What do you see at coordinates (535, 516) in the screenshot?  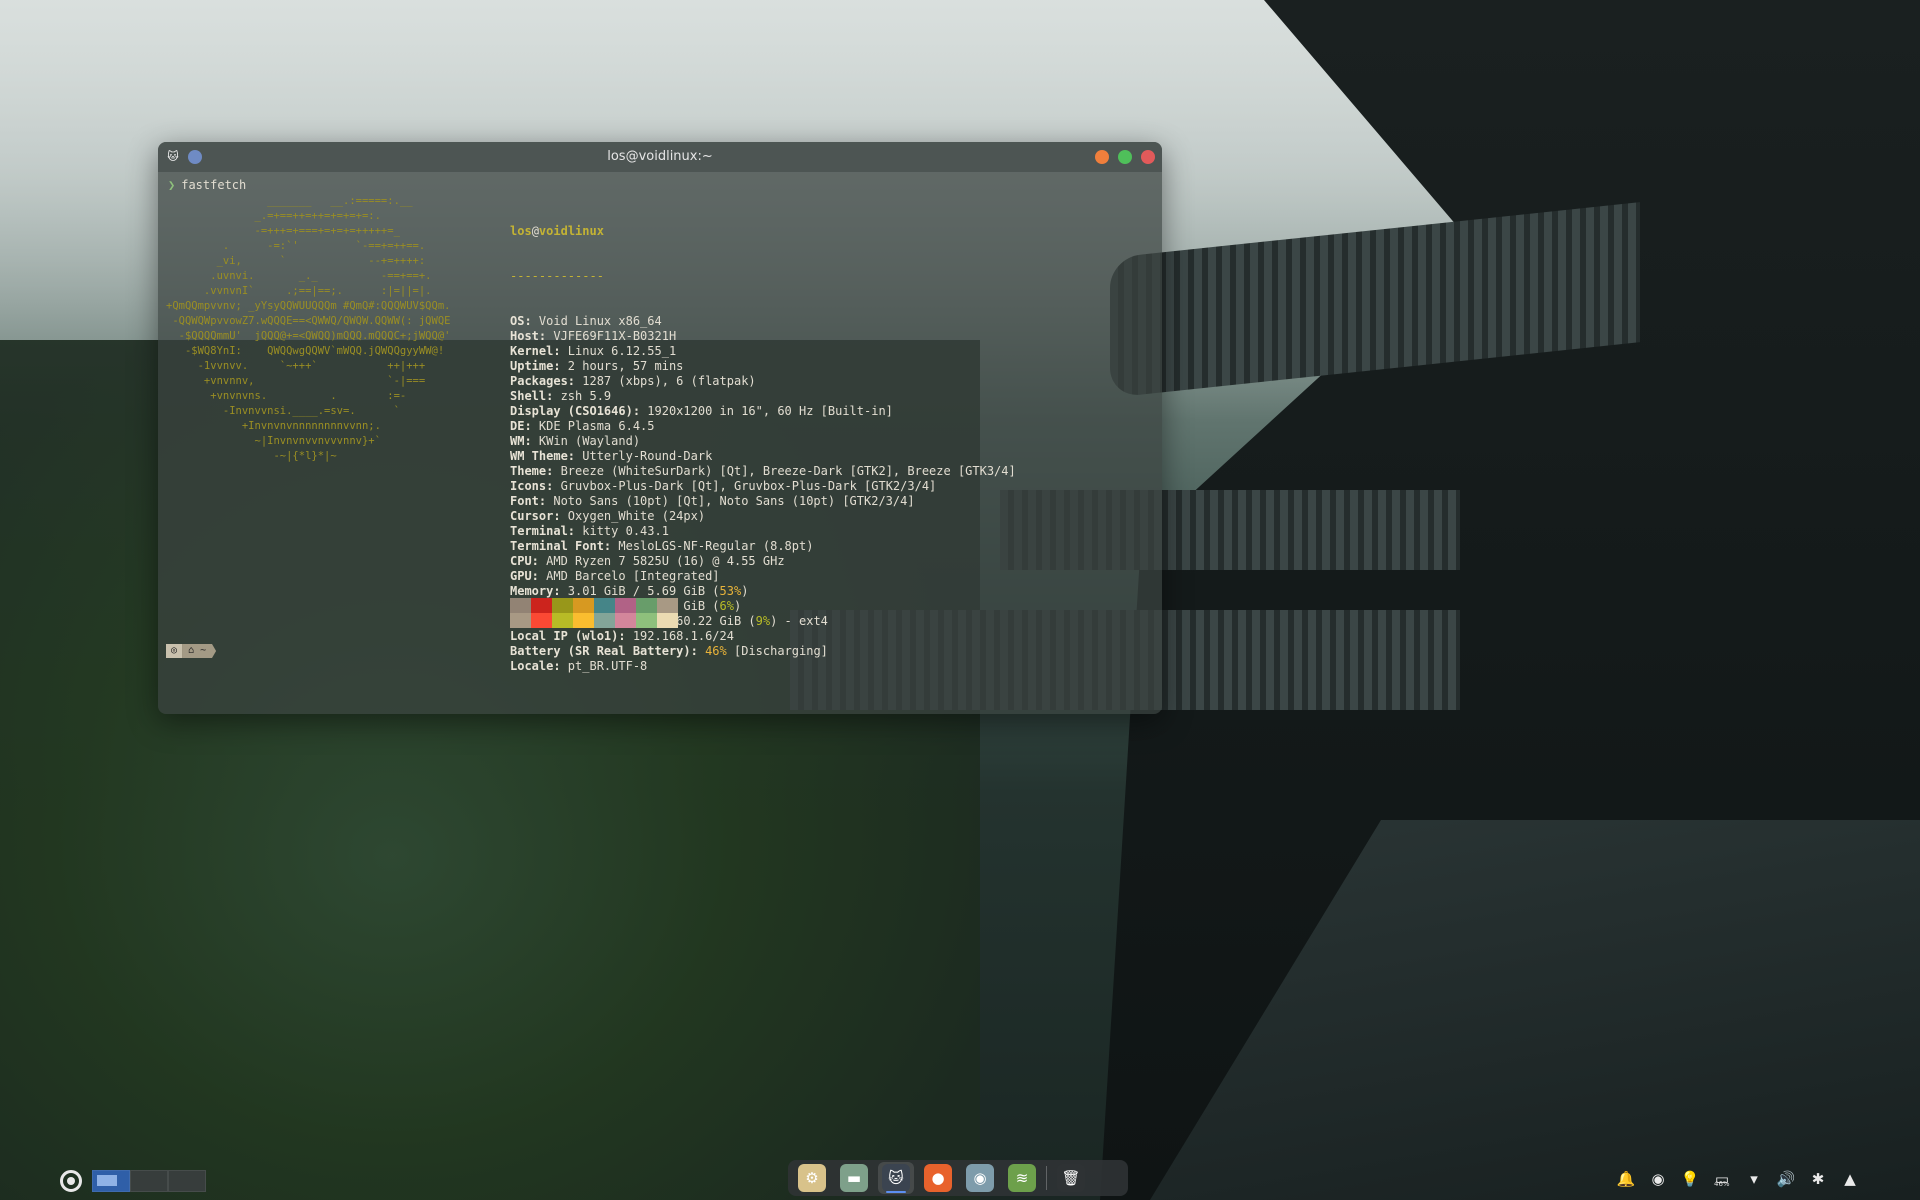 I see `info-key: Cursor:` at bounding box center [535, 516].